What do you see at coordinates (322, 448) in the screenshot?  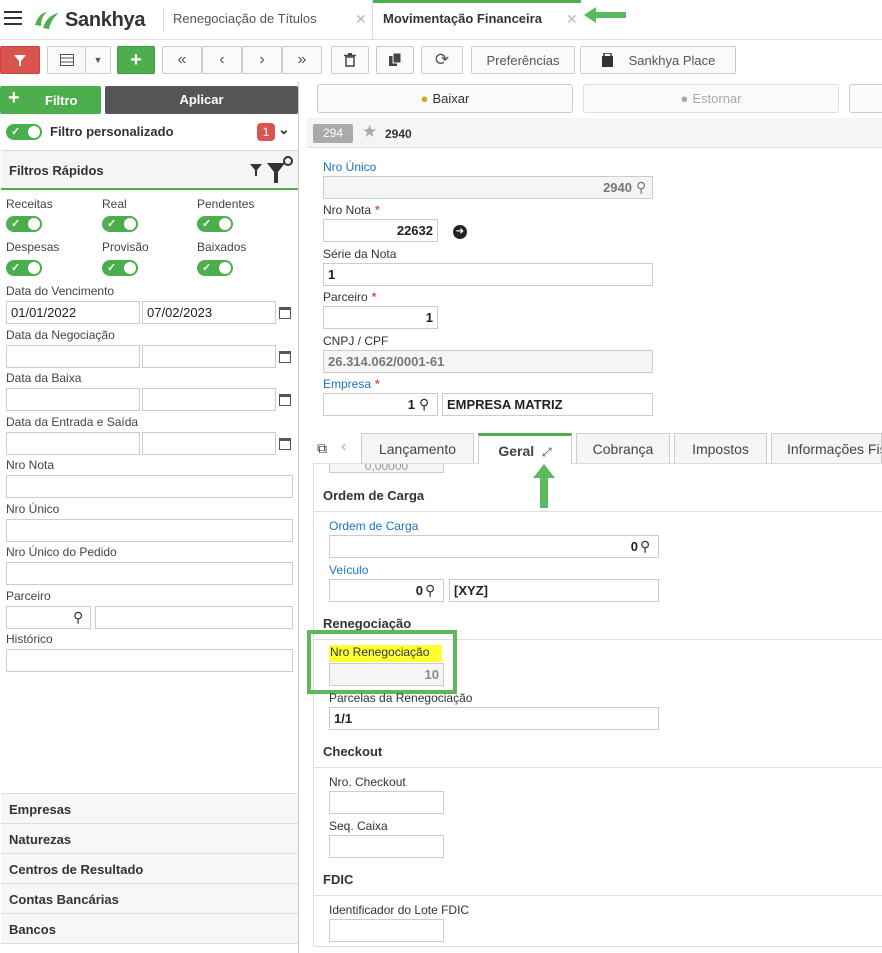 I see `copy-icon: ⧉` at bounding box center [322, 448].